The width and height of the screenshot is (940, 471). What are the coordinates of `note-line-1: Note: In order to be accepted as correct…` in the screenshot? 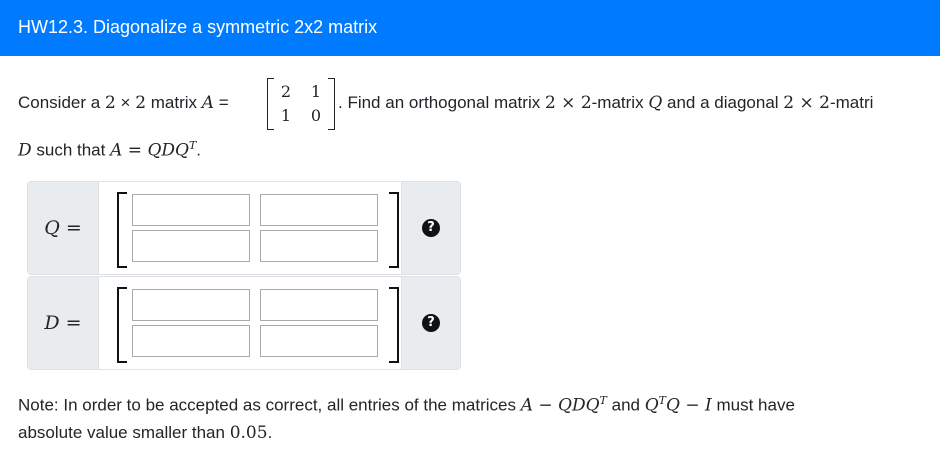 It's located at (406, 405).